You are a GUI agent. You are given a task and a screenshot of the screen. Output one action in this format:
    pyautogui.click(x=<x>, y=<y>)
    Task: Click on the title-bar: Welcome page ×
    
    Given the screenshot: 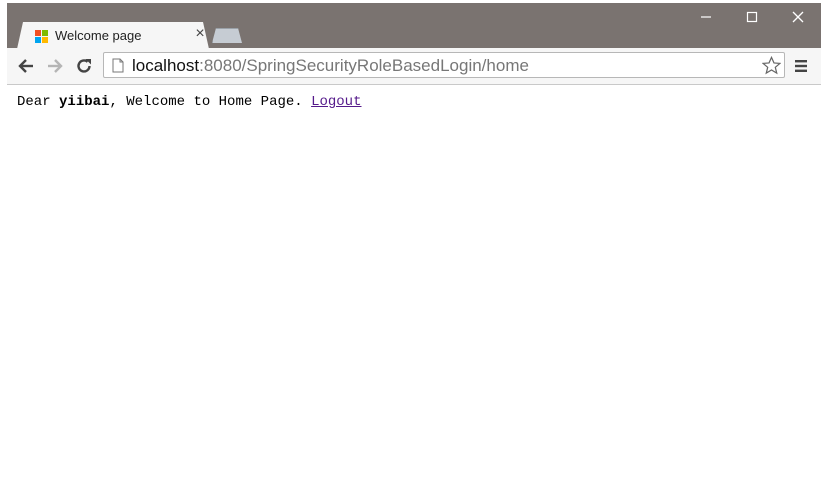 What is the action you would take?
    pyautogui.click(x=414, y=26)
    